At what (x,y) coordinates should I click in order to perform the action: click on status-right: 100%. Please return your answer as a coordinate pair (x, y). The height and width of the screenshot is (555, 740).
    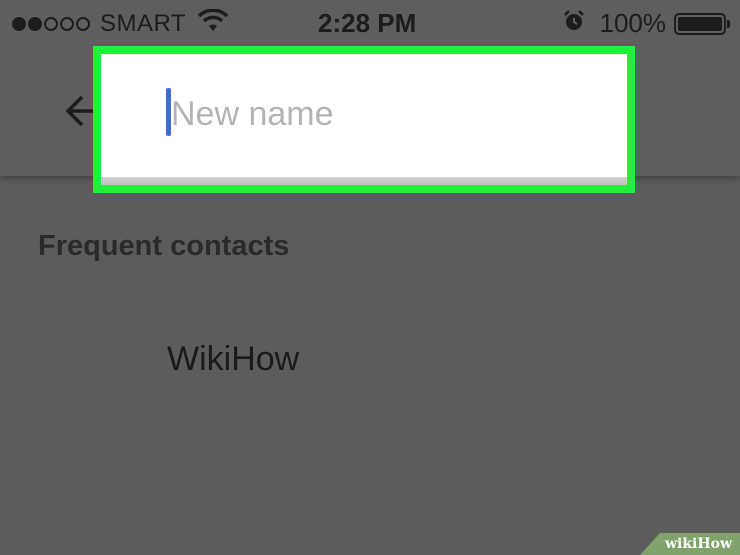
    Looking at the image, I should click on (646, 23).